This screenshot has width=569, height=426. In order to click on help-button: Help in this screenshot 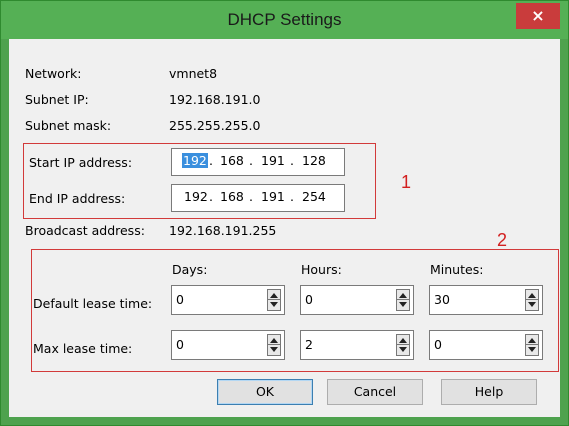, I will do `click(489, 392)`.